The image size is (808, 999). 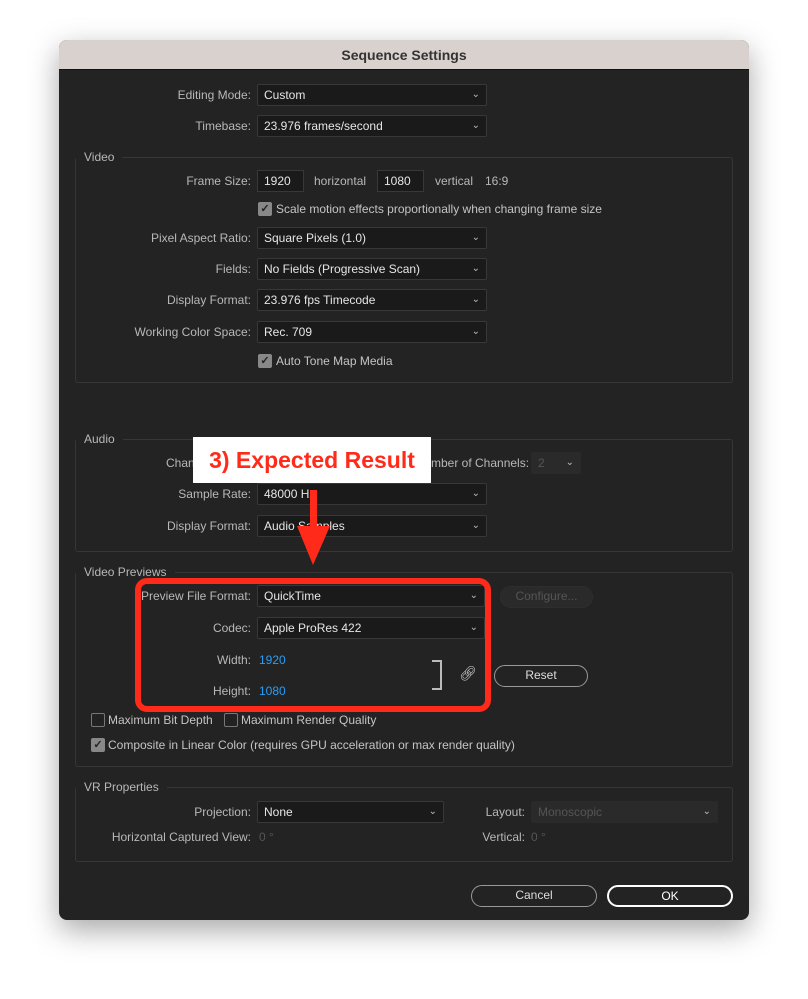 I want to click on annotation-arrow-icon, so click(x=313, y=527).